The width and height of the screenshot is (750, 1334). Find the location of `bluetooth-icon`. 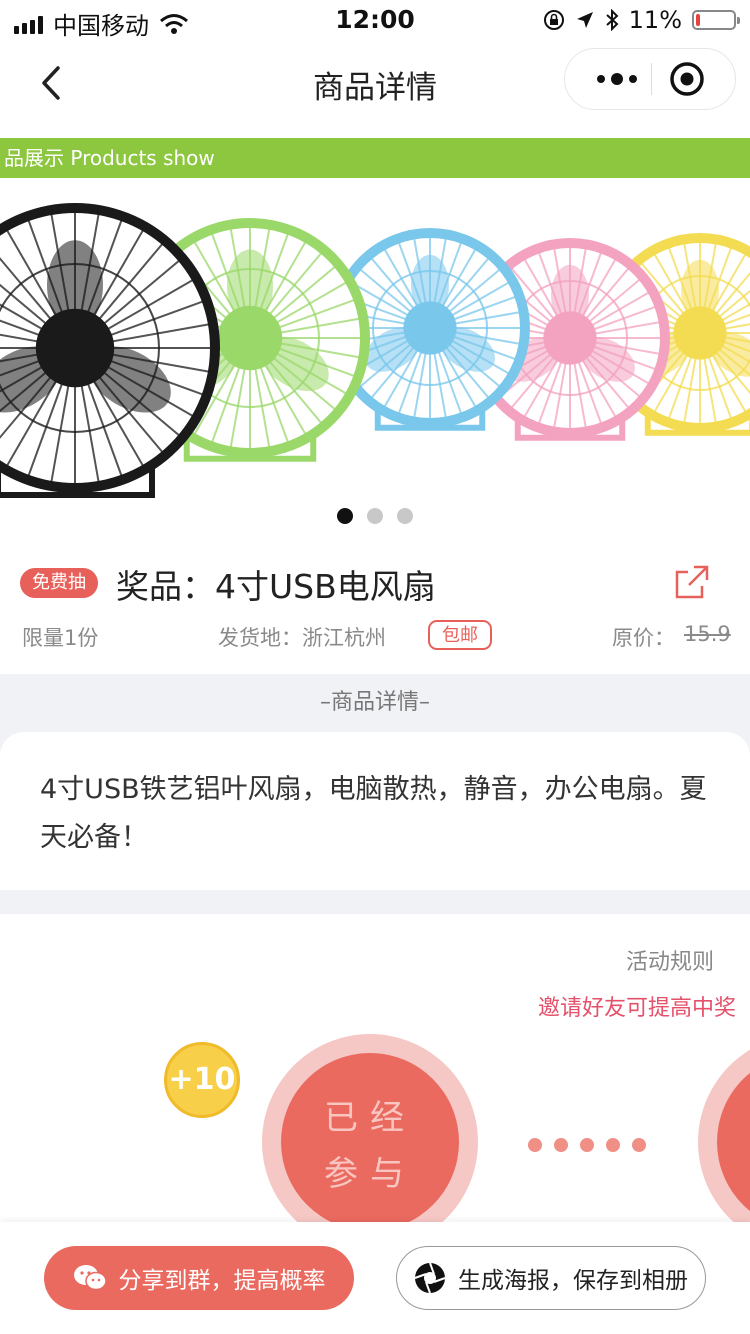

bluetooth-icon is located at coordinates (612, 20).